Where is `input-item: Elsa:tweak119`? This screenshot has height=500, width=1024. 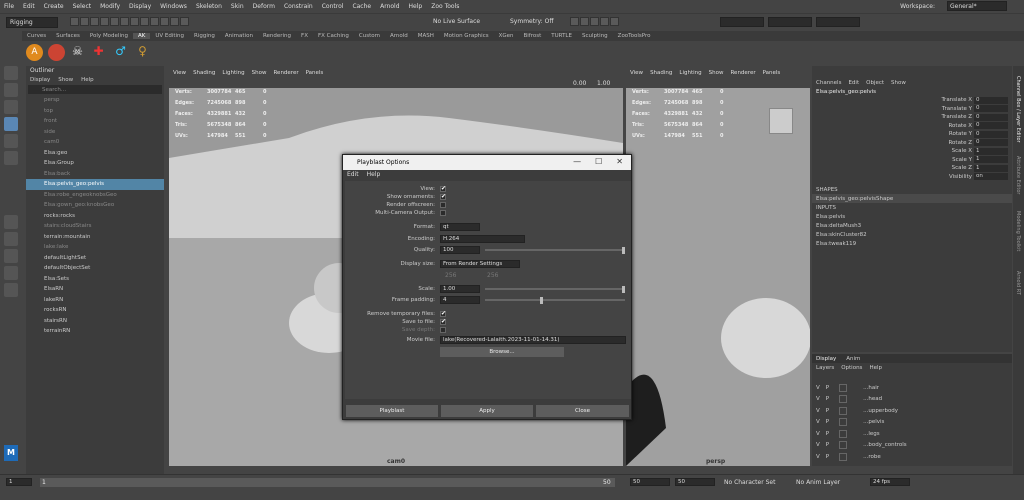
input-item: Elsa:tweak119 is located at coordinates (912, 243).